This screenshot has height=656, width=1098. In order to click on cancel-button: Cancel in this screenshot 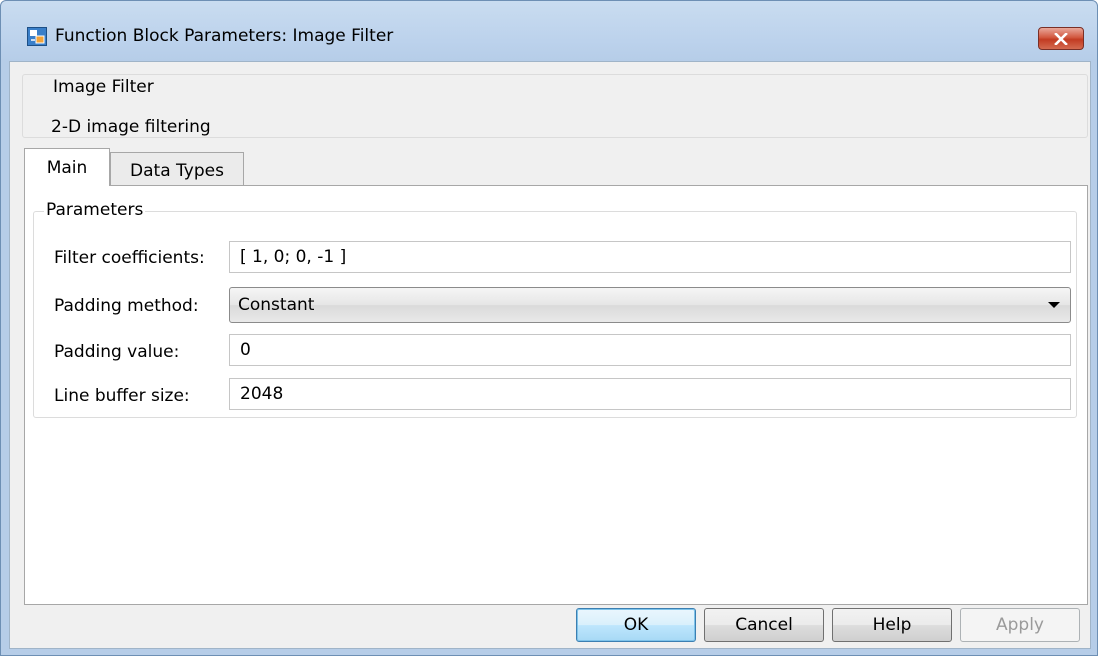, I will do `click(764, 625)`.